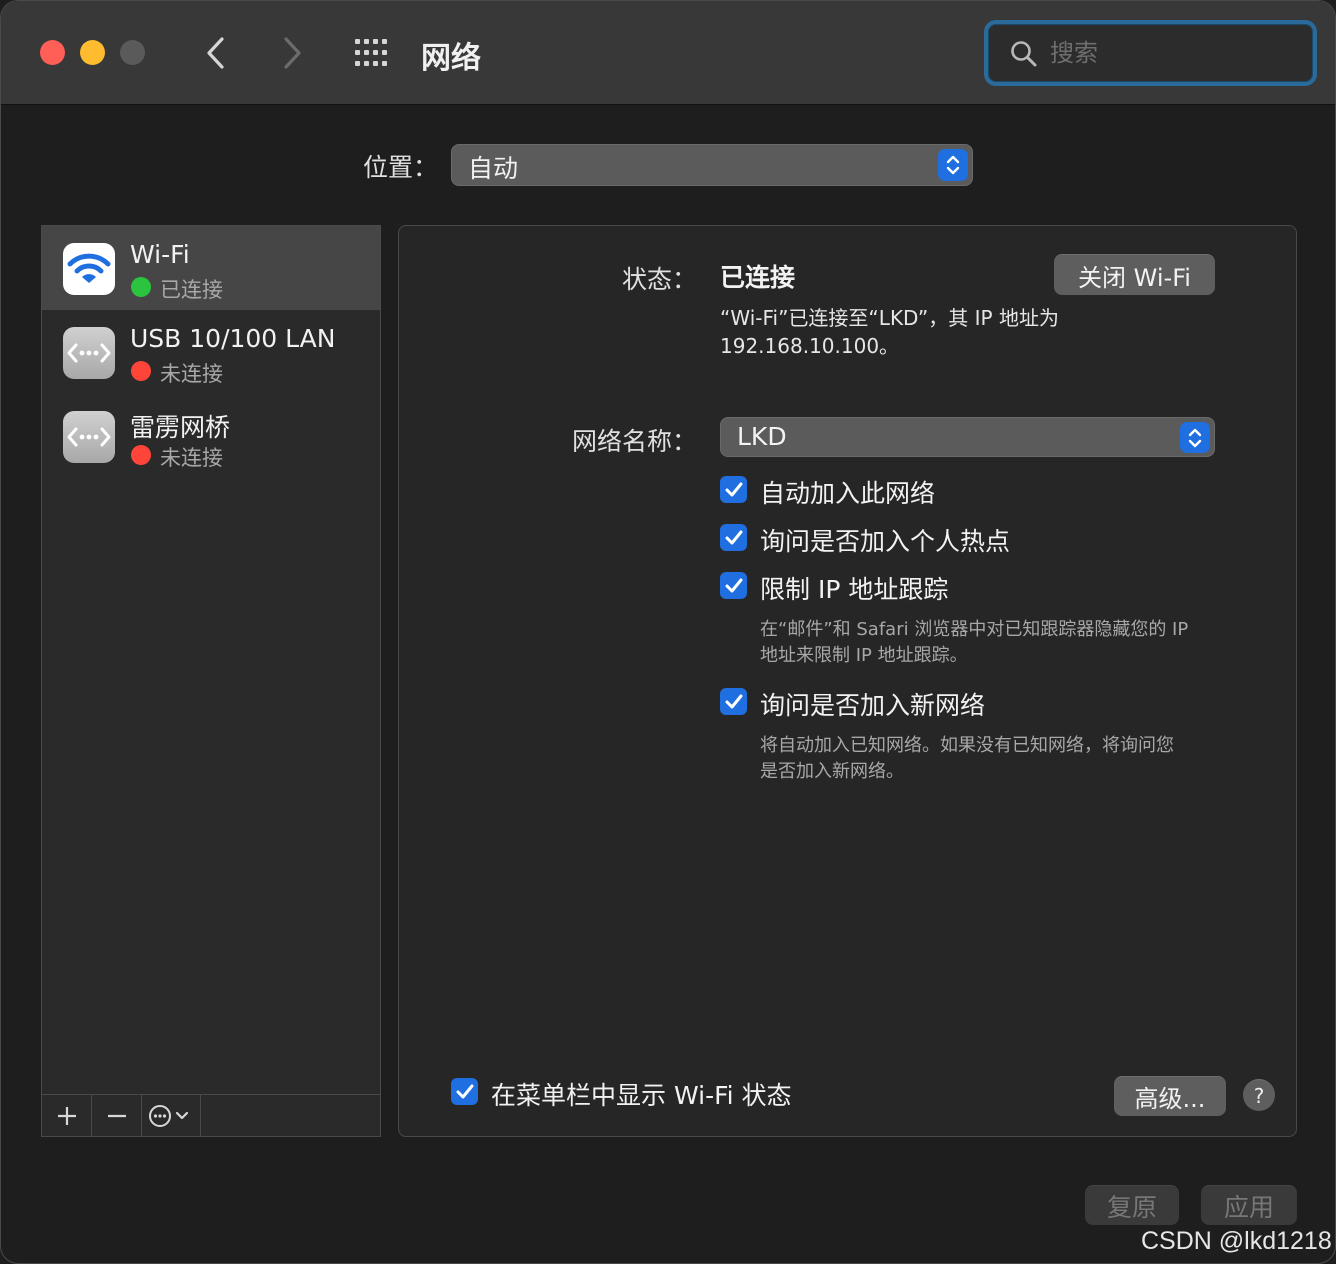  Describe the element at coordinates (1132, 1205) in the screenshot. I see `revert-button: 复原` at that location.